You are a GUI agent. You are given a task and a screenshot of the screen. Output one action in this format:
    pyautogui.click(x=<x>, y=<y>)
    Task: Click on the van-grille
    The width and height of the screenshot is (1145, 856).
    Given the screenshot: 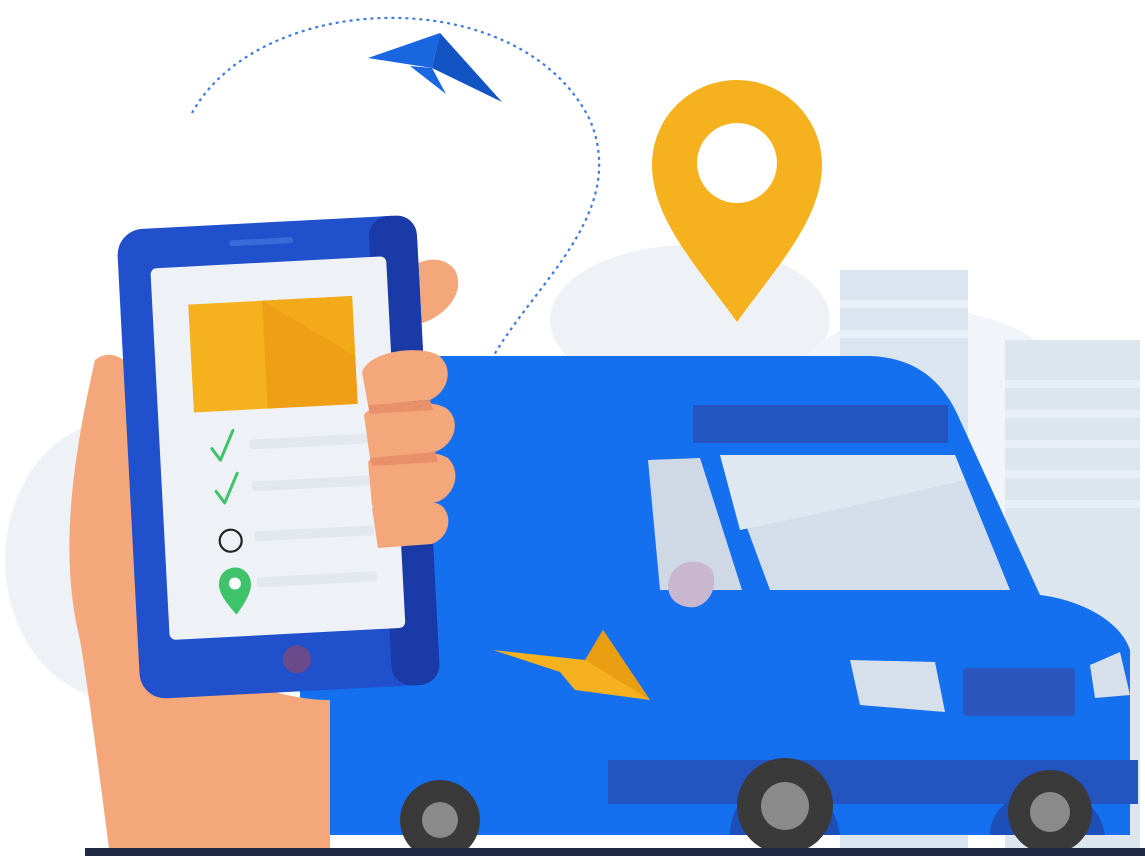 What is the action you would take?
    pyautogui.click(x=1019, y=692)
    